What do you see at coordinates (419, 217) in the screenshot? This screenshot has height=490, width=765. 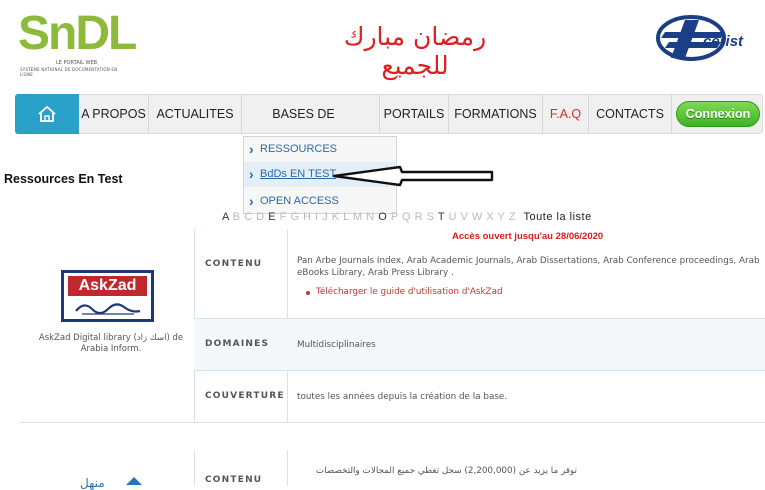 I see `alphabet-letter-r: R` at bounding box center [419, 217].